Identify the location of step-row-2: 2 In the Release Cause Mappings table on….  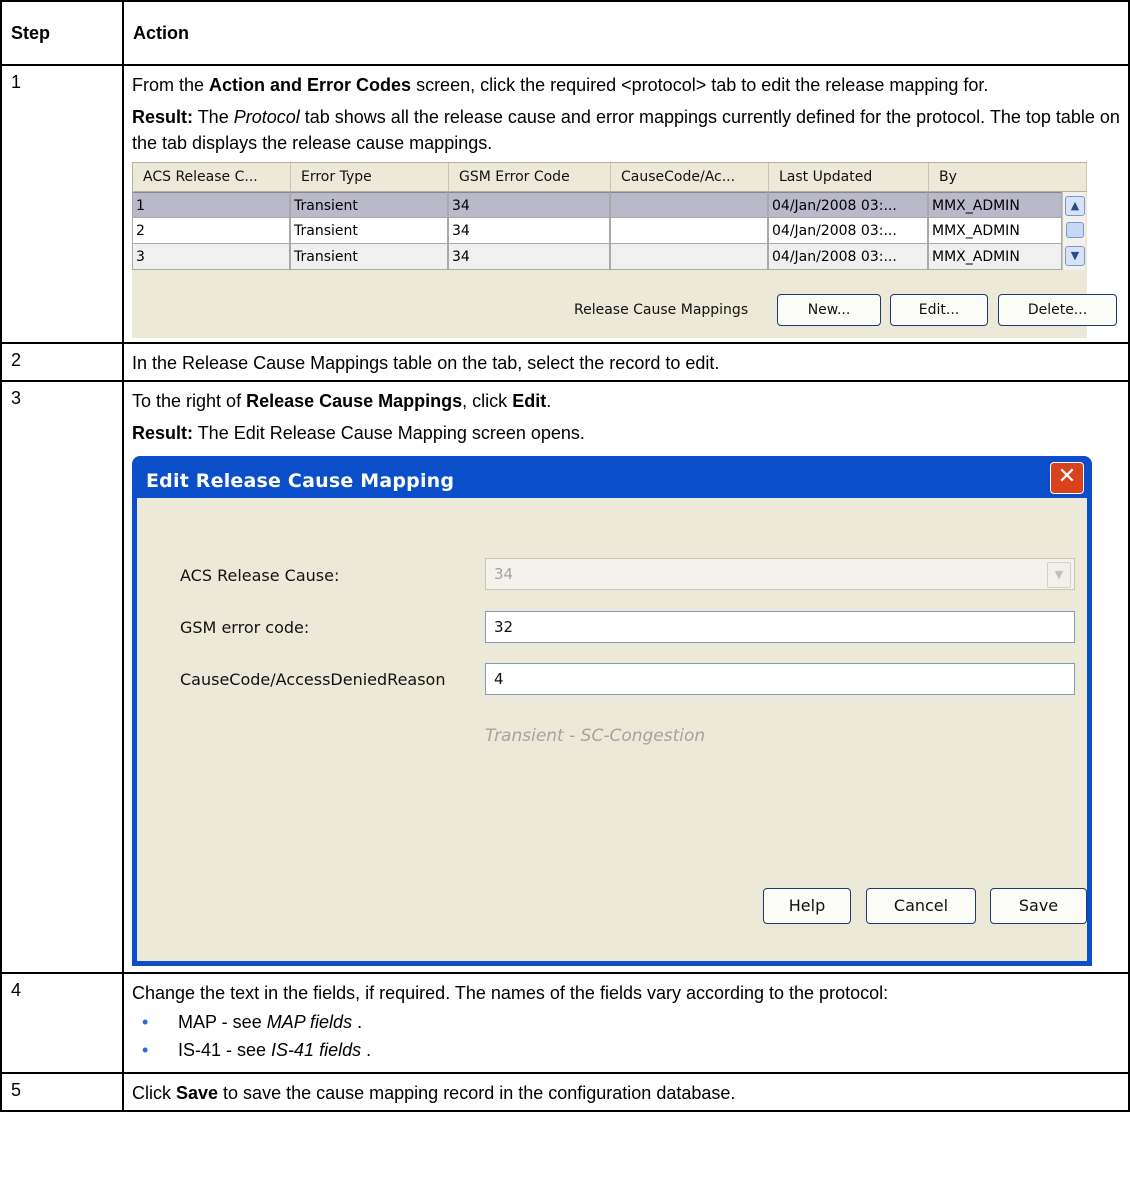
(565, 362).